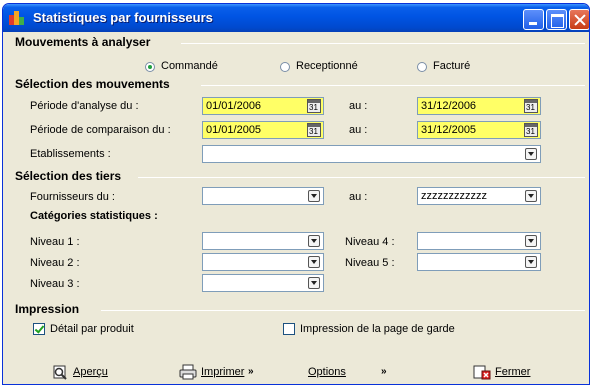  What do you see at coordinates (55, 242) in the screenshot?
I see `niveau1-label: Niveau 1 :` at bounding box center [55, 242].